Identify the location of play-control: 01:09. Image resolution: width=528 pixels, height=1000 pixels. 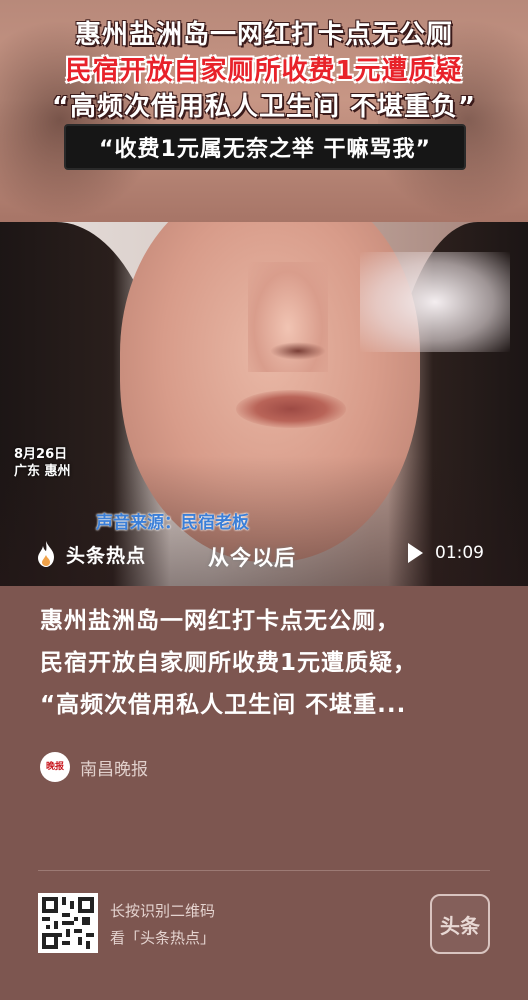
(446, 553).